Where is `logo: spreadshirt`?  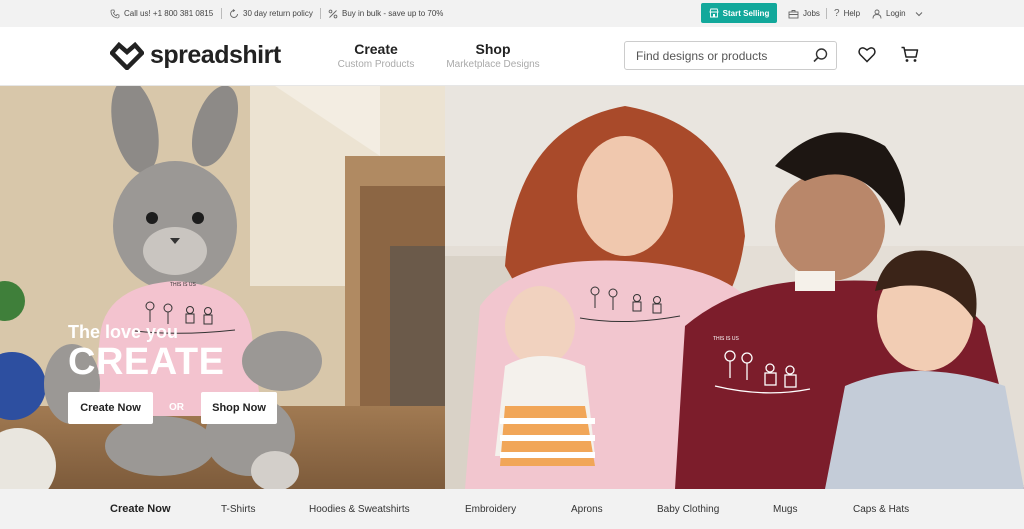 logo: spreadshirt is located at coordinates (195, 55).